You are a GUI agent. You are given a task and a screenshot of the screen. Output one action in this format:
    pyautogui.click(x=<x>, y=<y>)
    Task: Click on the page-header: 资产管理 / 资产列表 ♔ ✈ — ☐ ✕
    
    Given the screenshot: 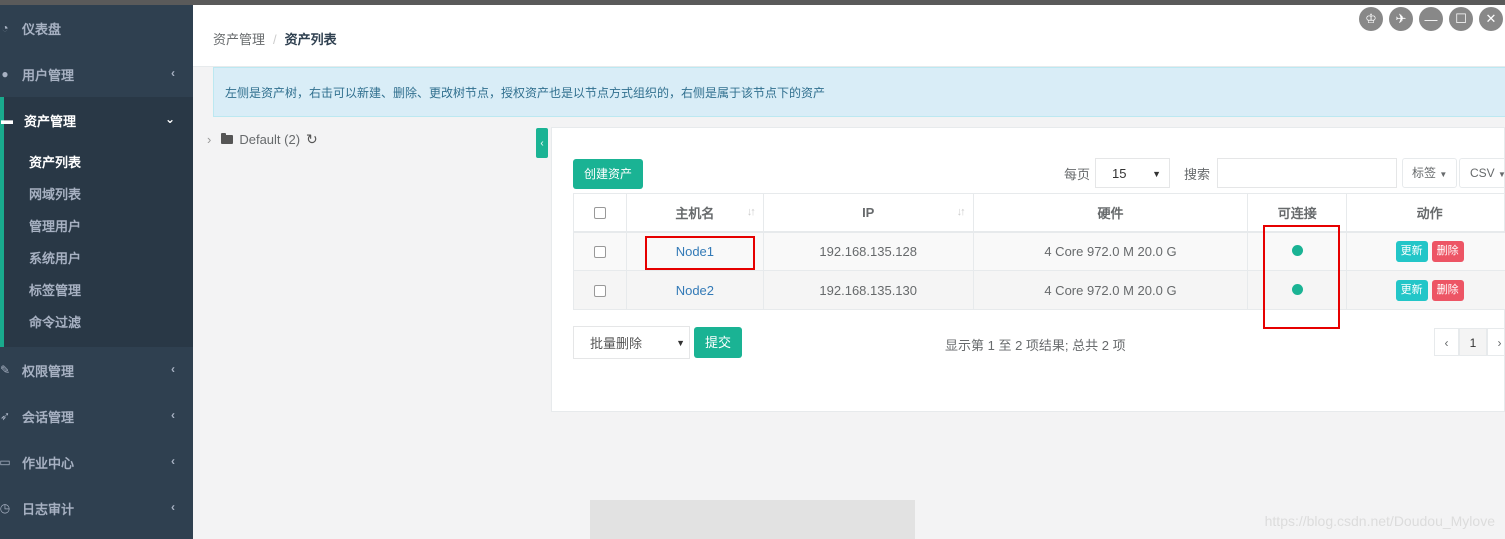 What is the action you would take?
    pyautogui.click(x=849, y=36)
    